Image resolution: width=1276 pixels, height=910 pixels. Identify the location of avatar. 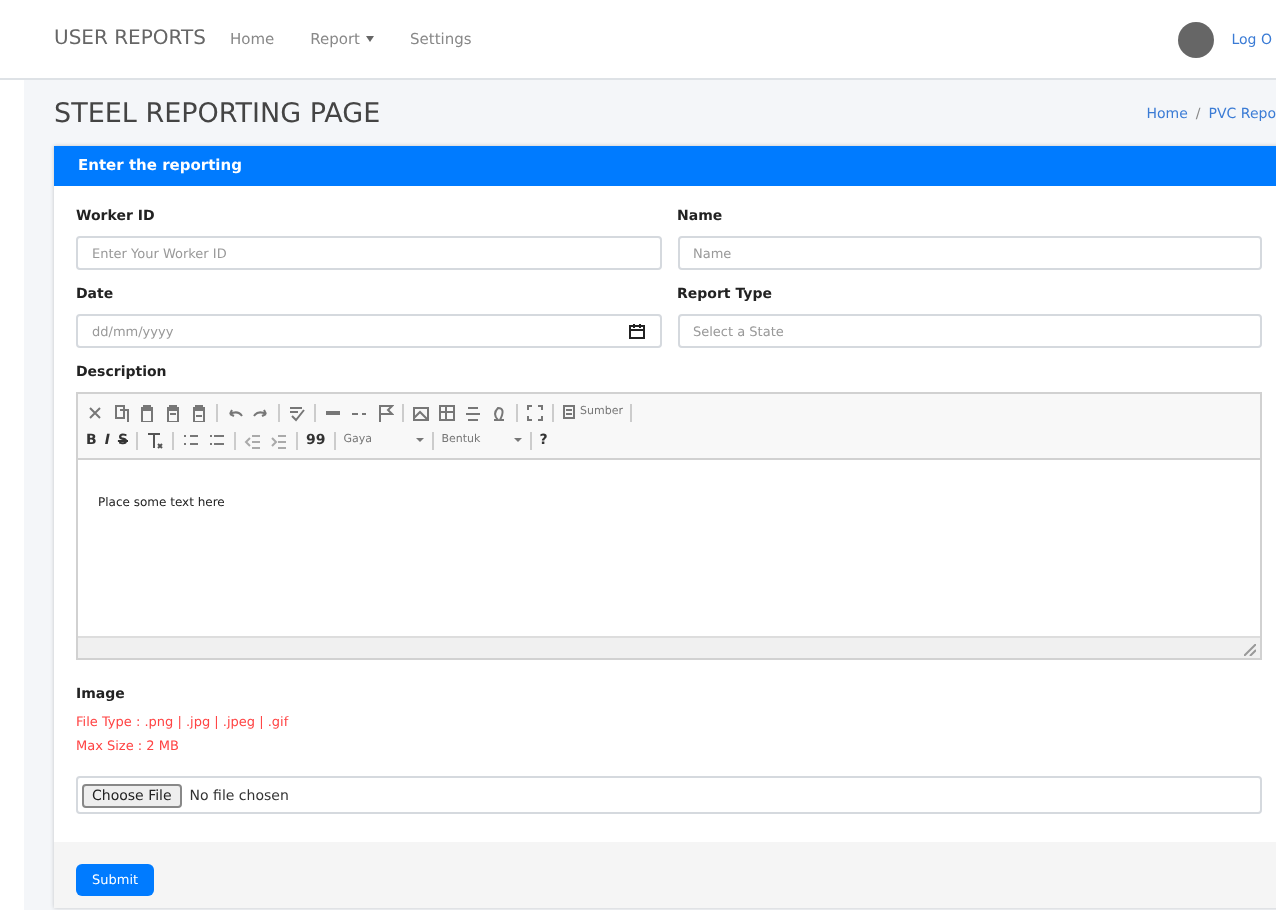
(1195, 39).